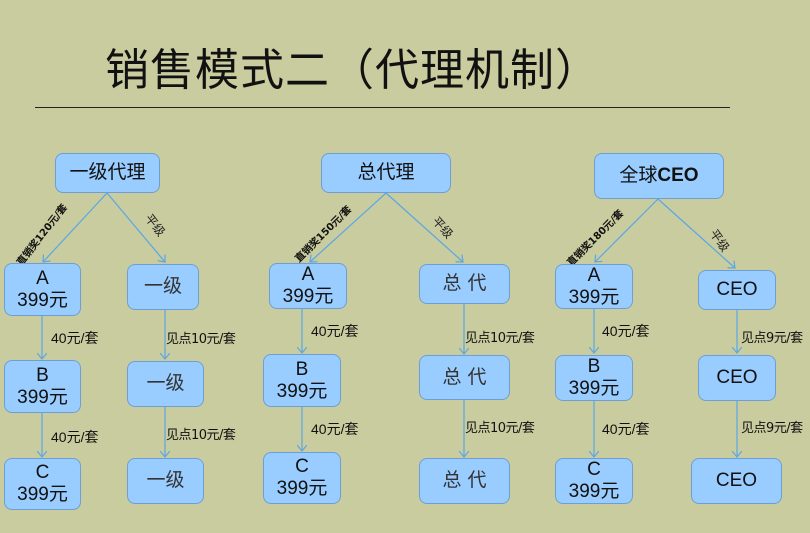 The width and height of the screenshot is (810, 533). I want to click on root-label: 全球CEO, so click(659, 175).